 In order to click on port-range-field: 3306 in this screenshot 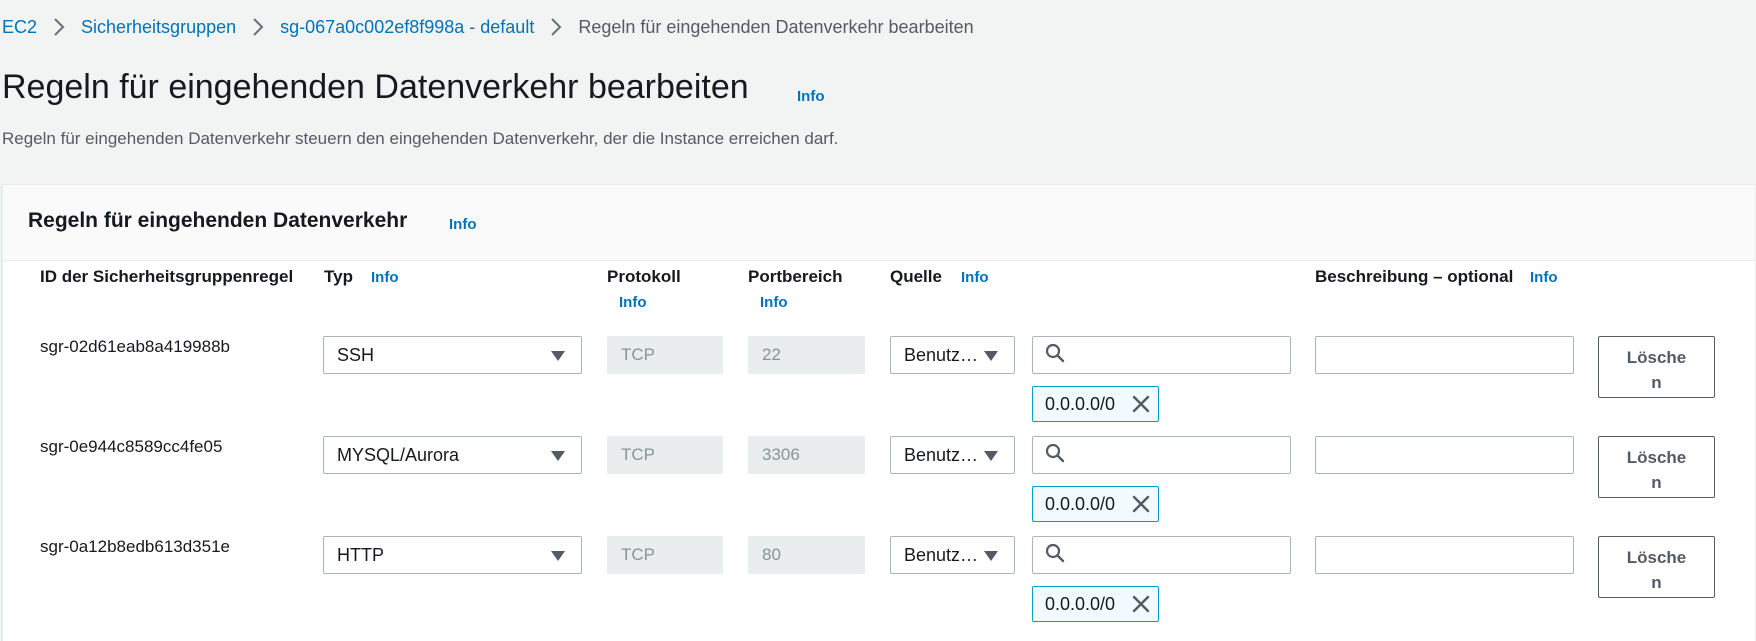, I will do `click(806, 455)`.